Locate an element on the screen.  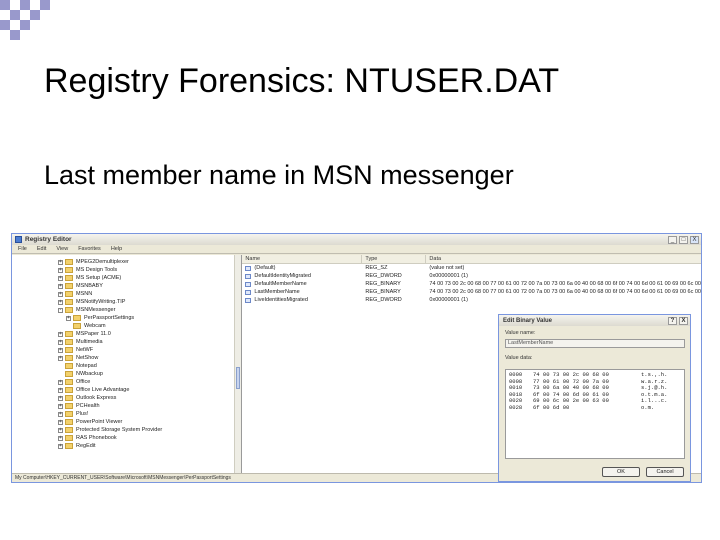
close-icon: X is located at coordinates (694, 239).